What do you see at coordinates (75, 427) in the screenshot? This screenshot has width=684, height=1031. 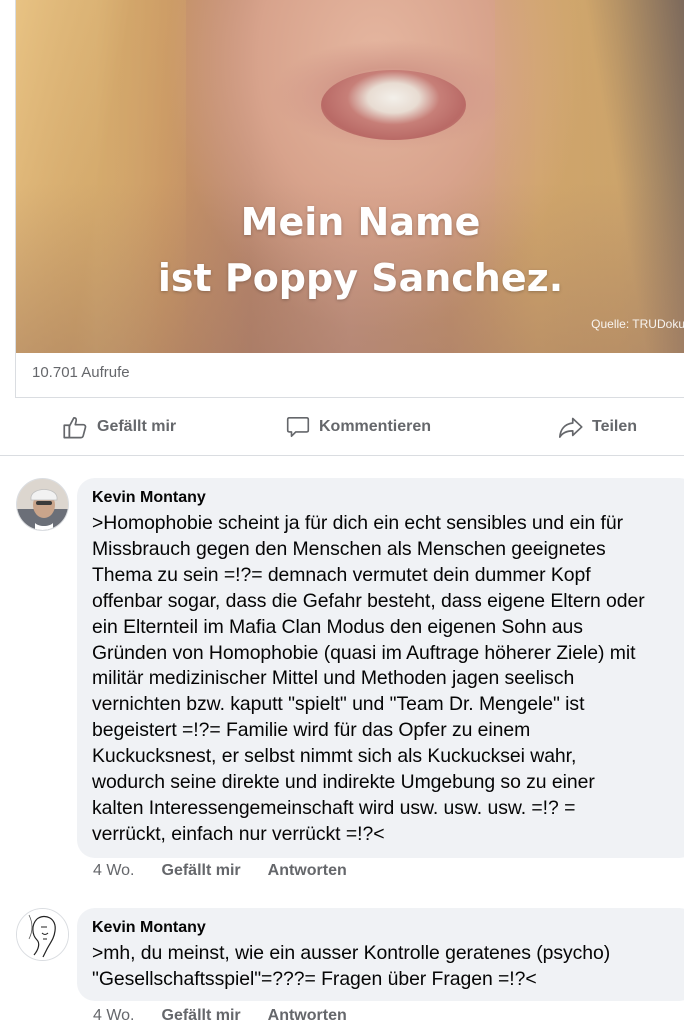 I see `thumbs-up-icon` at bounding box center [75, 427].